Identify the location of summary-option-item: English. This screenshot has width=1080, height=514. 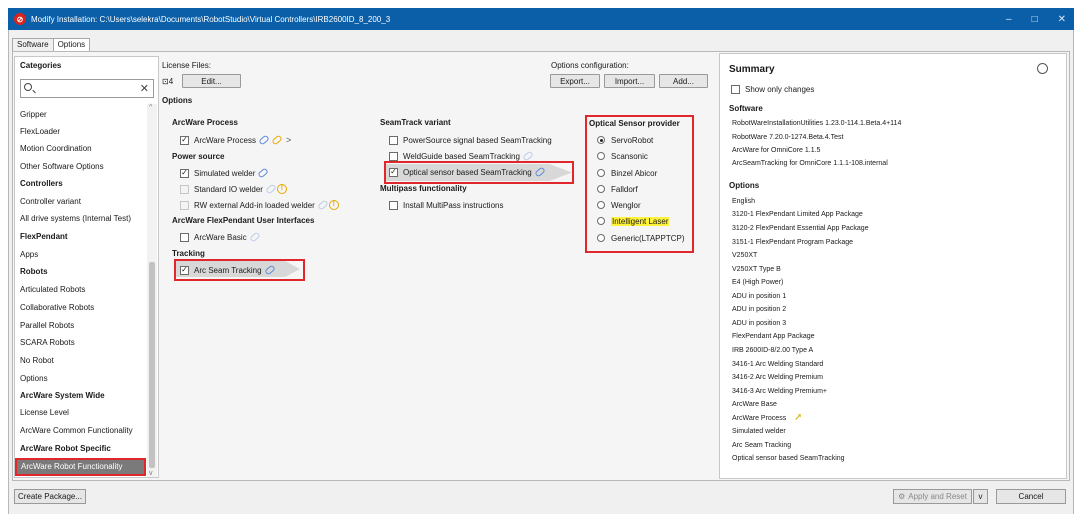
(743, 201).